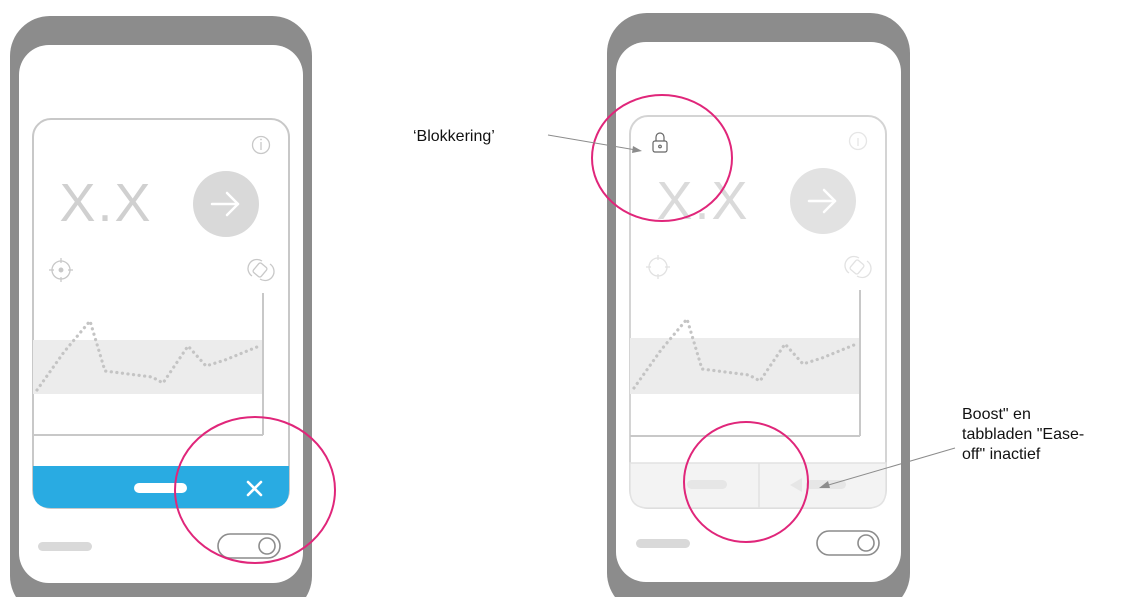 The width and height of the screenshot is (1148, 597). I want to click on left-tab-handle, so click(160, 488).